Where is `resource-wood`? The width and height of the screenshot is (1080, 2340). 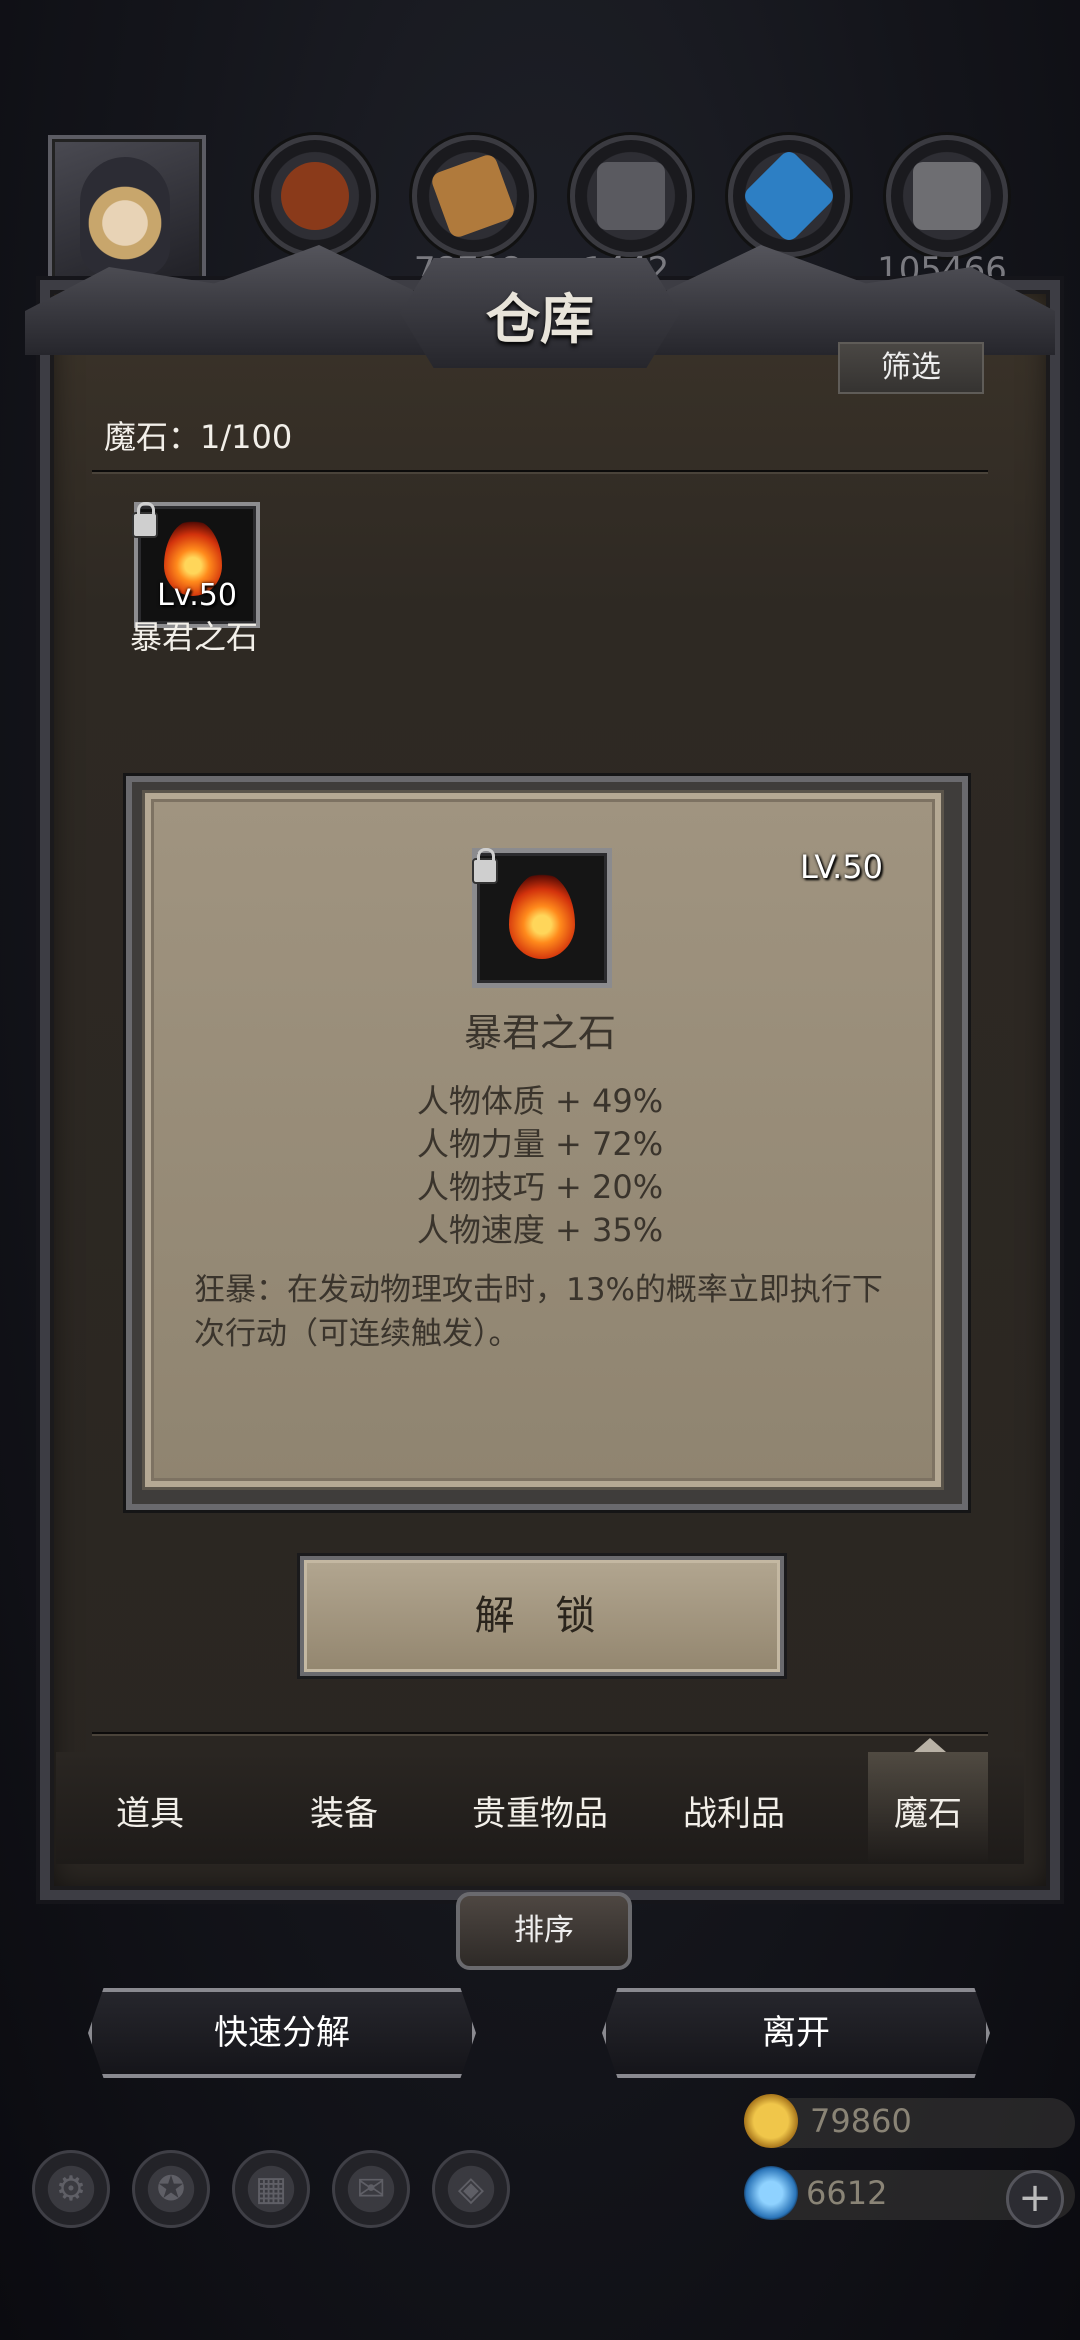
resource-wood is located at coordinates (473, 196).